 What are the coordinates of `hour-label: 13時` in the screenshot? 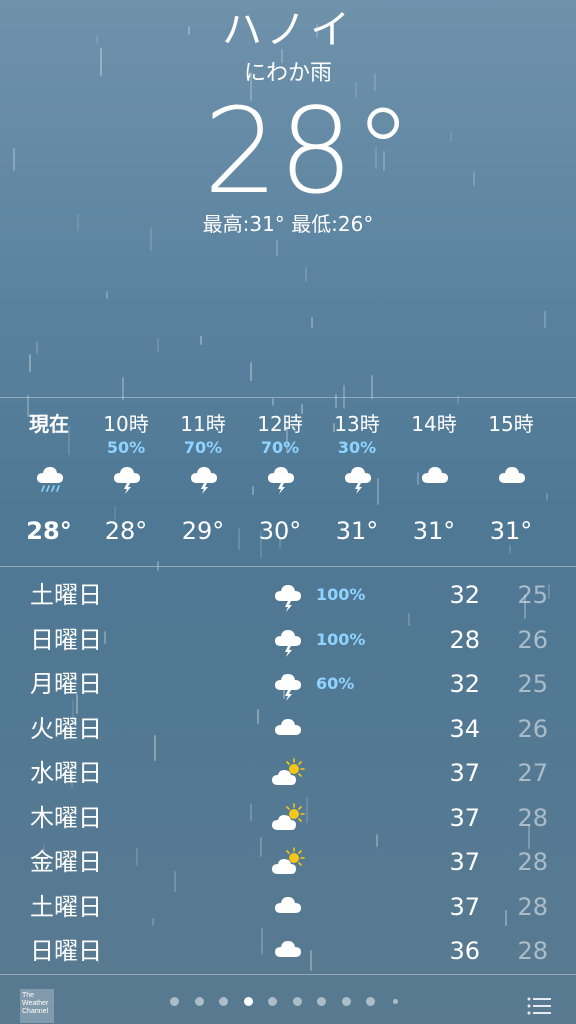 It's located at (357, 424).